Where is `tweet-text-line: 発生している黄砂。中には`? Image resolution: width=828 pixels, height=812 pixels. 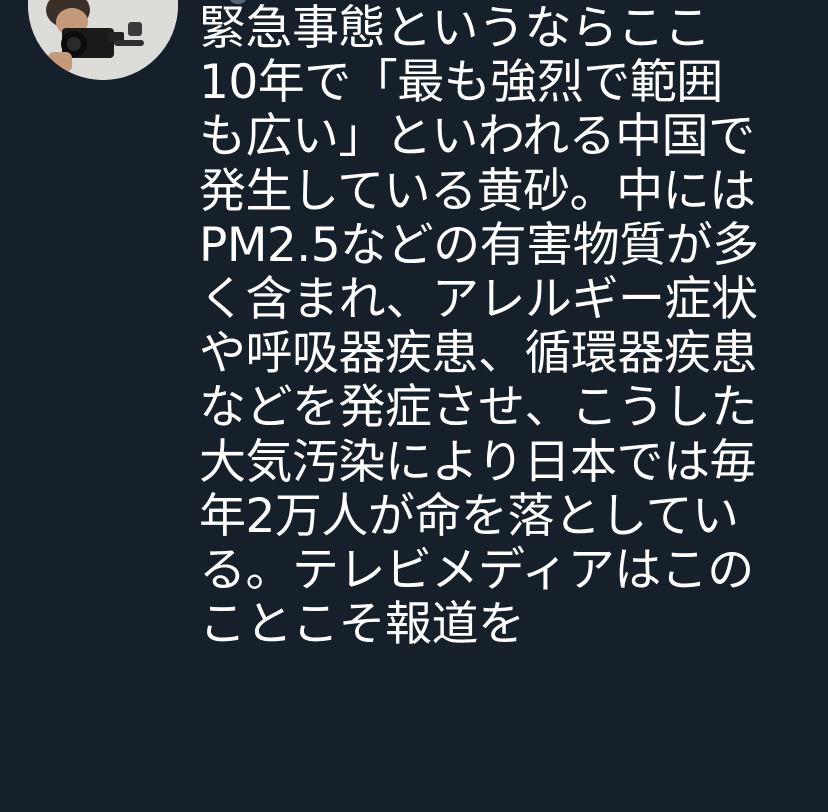
tweet-text-line: 発生している黄砂。中には is located at coordinates (477, 191).